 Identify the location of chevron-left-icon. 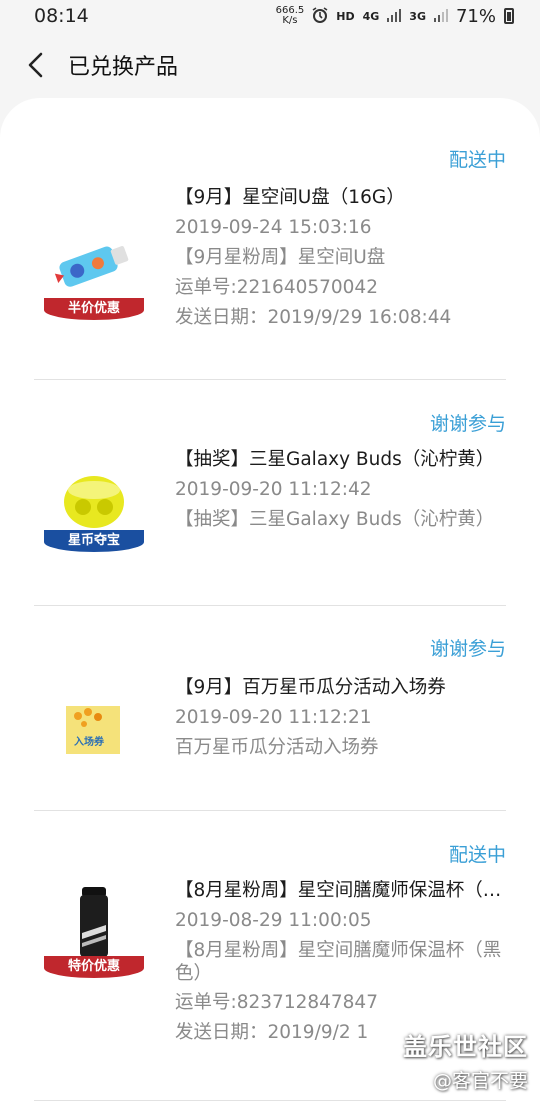
(35, 65).